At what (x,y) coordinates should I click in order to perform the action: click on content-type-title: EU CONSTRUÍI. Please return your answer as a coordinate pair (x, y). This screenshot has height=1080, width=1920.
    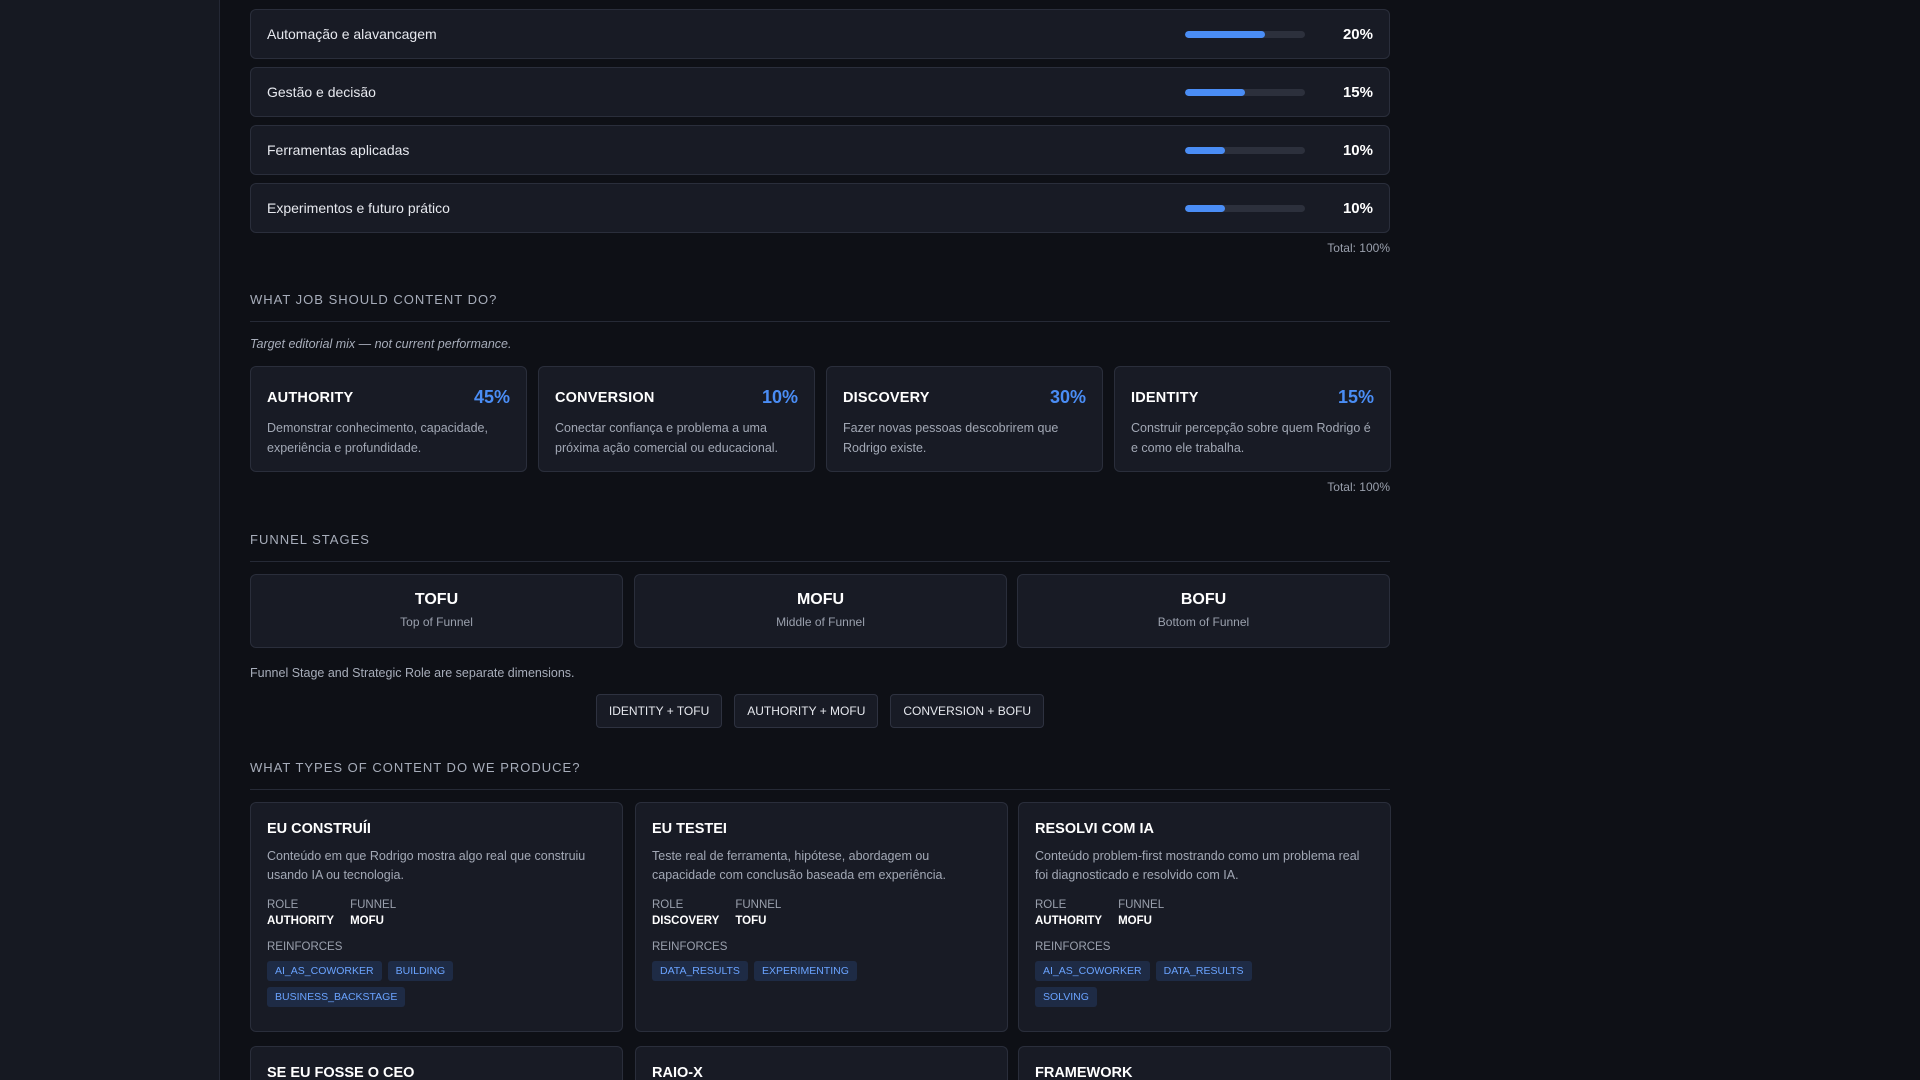
    Looking at the image, I should click on (319, 829).